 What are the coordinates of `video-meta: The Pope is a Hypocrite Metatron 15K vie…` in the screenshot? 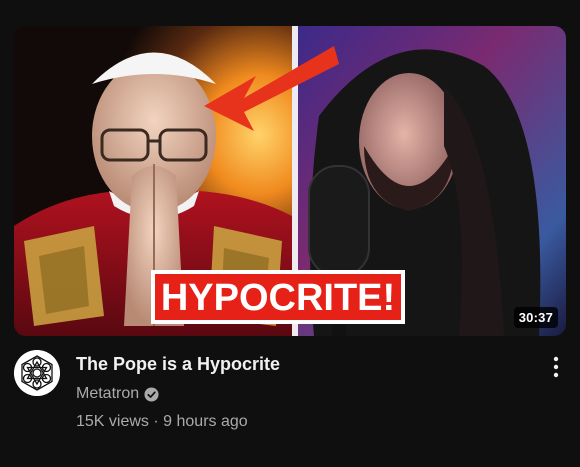 It's located at (296, 392).